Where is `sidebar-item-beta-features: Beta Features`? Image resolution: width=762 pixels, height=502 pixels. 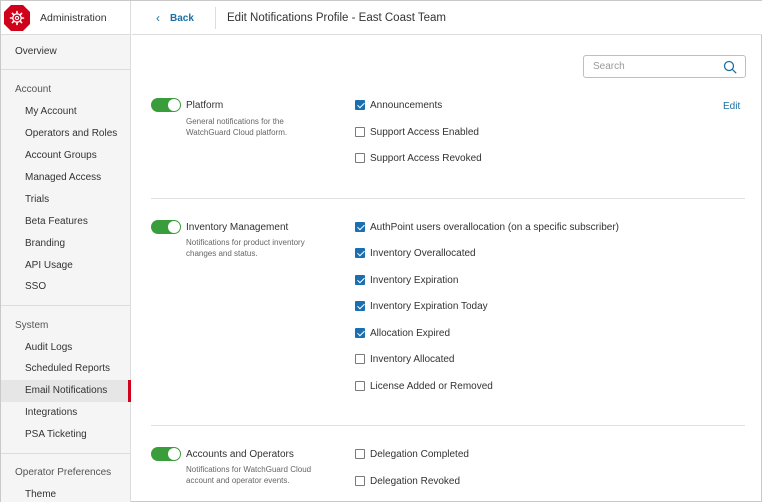
sidebar-item-beta-features: Beta Features is located at coordinates (66, 222).